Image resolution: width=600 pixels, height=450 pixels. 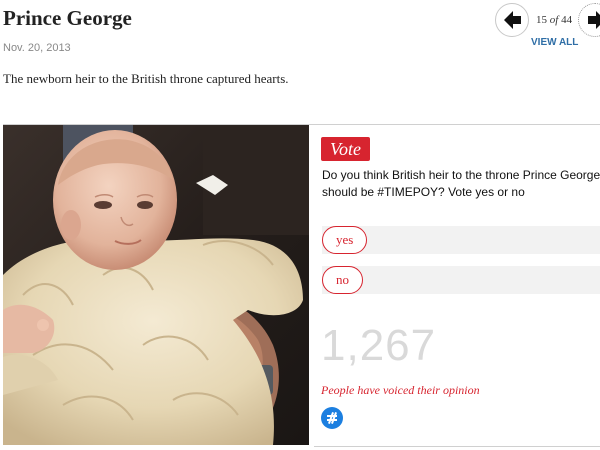 What do you see at coordinates (554, 42) in the screenshot?
I see `view-all-link: VIEW ALL` at bounding box center [554, 42].